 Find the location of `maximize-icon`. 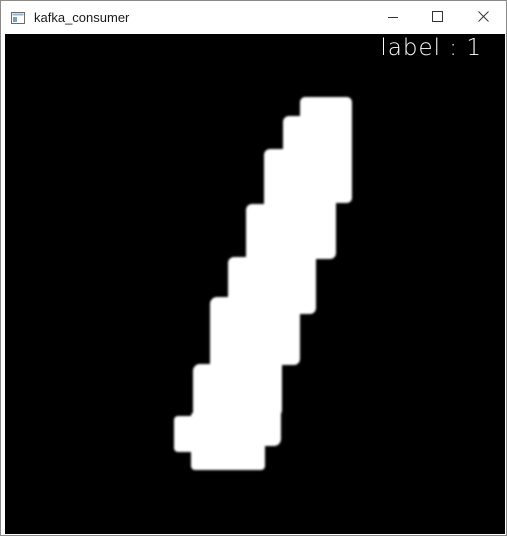

maximize-icon is located at coordinates (437, 18).